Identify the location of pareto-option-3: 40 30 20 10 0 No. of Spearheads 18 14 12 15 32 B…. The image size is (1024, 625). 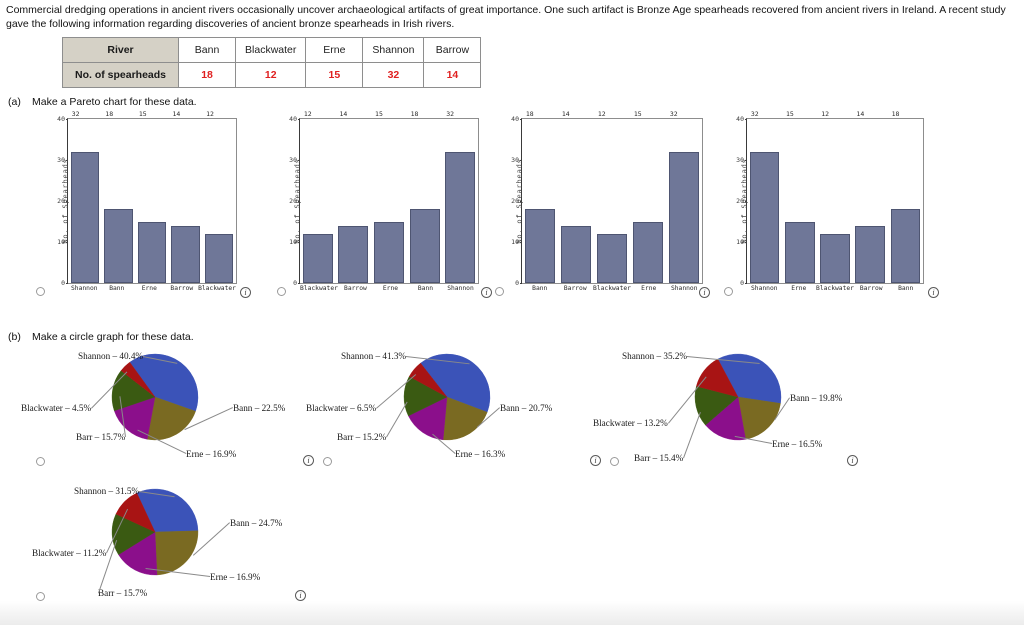
(593, 206).